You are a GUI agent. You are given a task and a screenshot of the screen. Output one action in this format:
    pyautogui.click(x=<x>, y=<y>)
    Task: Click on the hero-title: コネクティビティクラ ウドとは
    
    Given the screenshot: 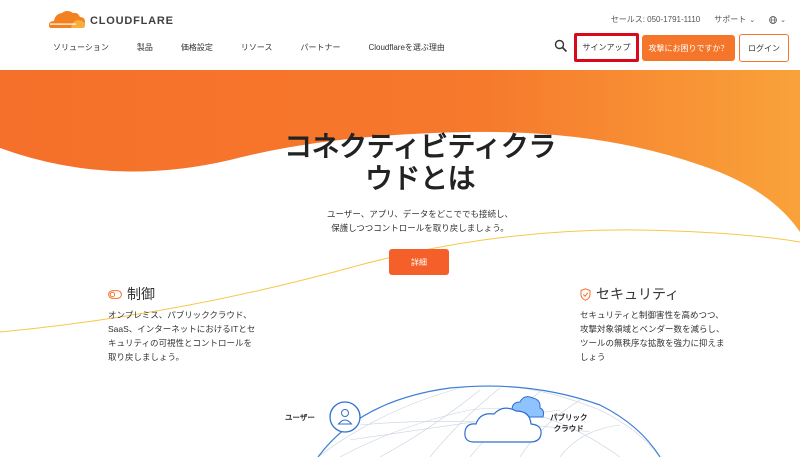 What is the action you would take?
    pyautogui.click(x=420, y=163)
    